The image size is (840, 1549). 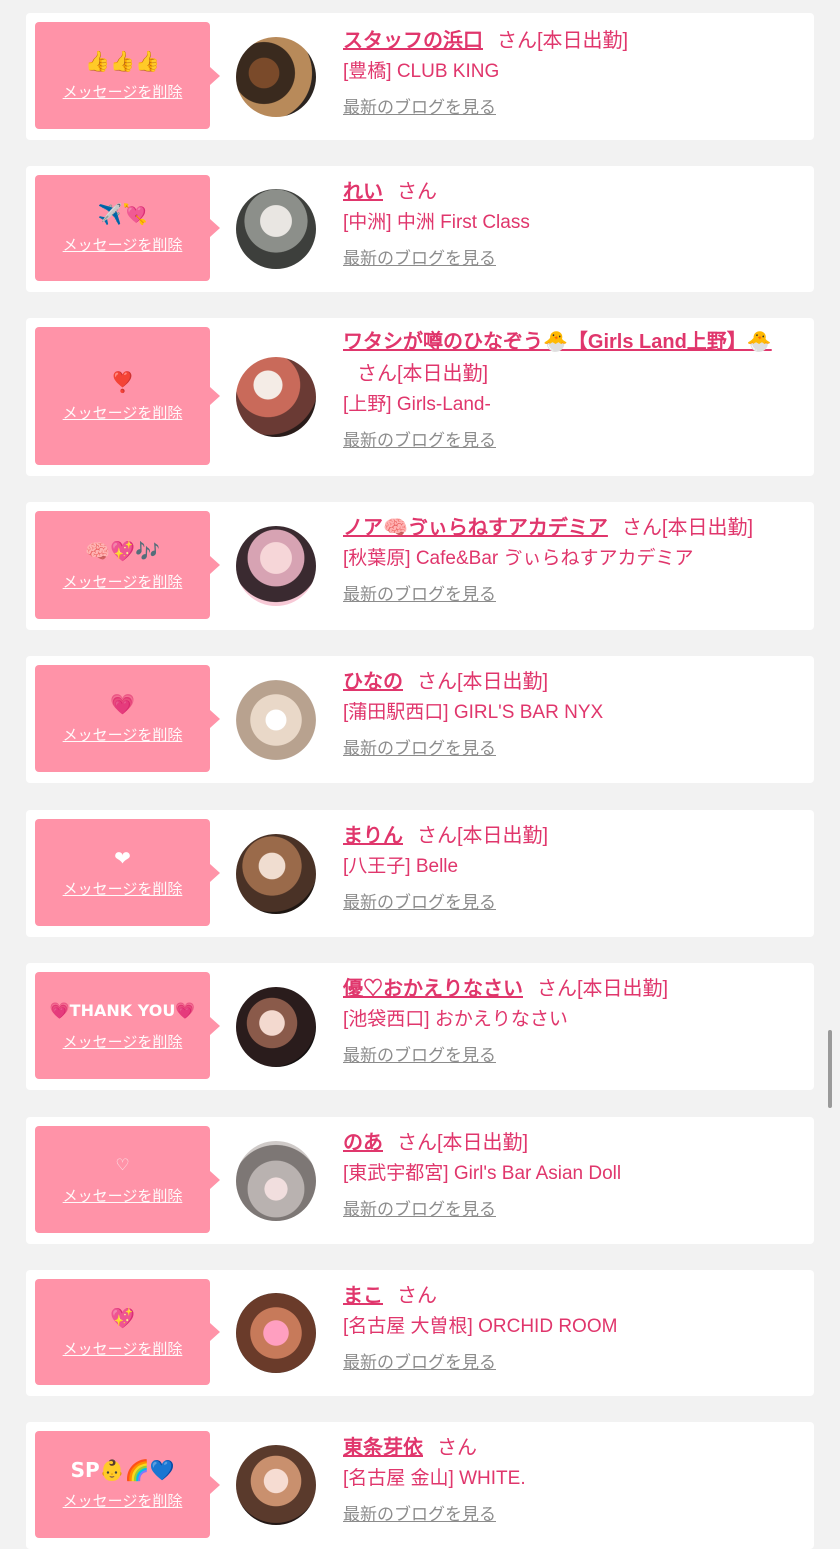 What do you see at coordinates (363, 1143) in the screenshot?
I see `cast-name-link: のあ` at bounding box center [363, 1143].